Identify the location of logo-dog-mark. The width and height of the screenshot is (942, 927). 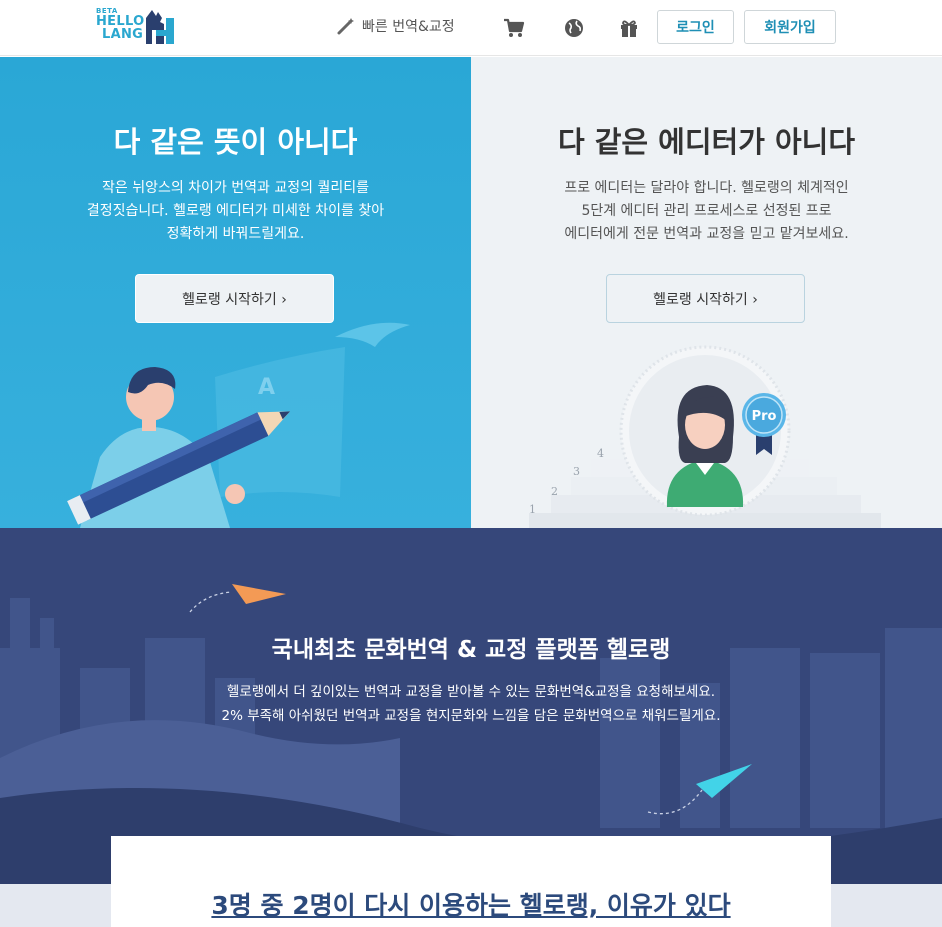
(160, 27).